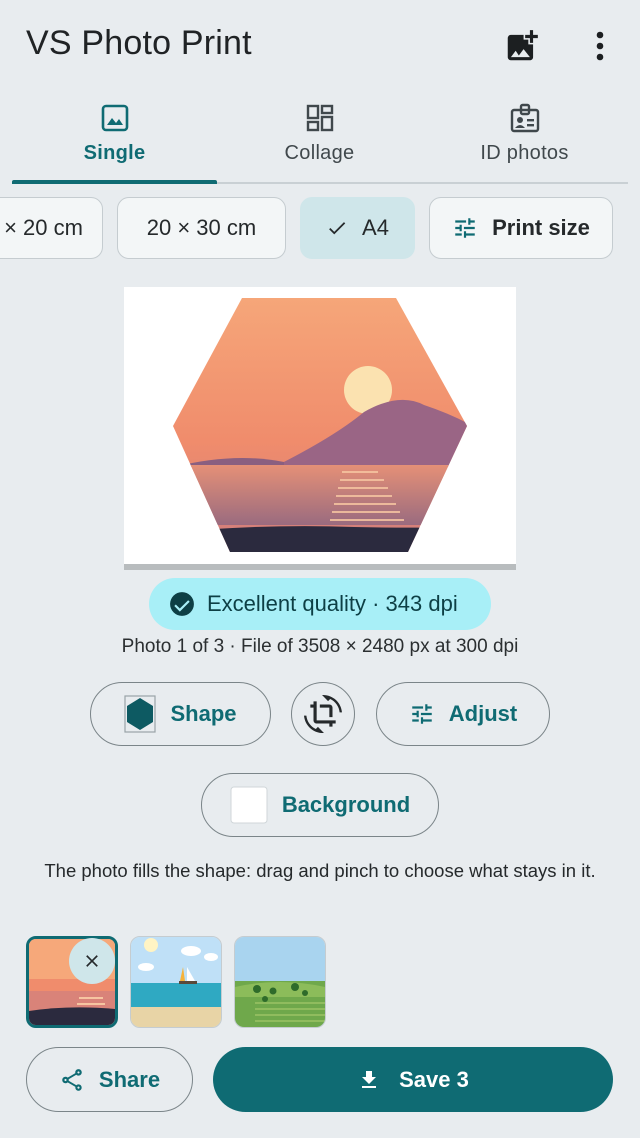 The height and width of the screenshot is (1138, 640). What do you see at coordinates (346, 804) in the screenshot?
I see `background-label: Background` at bounding box center [346, 804].